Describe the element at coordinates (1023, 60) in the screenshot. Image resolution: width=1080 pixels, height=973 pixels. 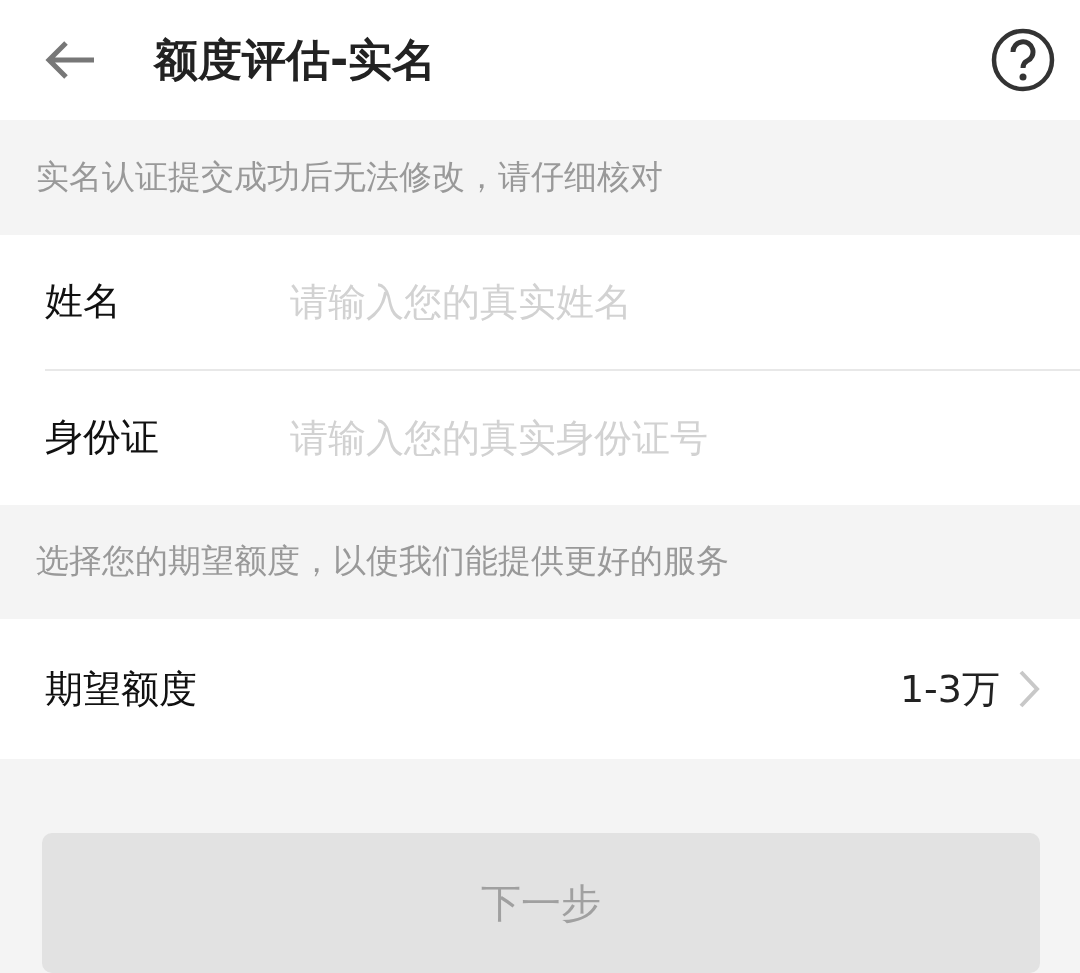
I see `help-icon` at that location.